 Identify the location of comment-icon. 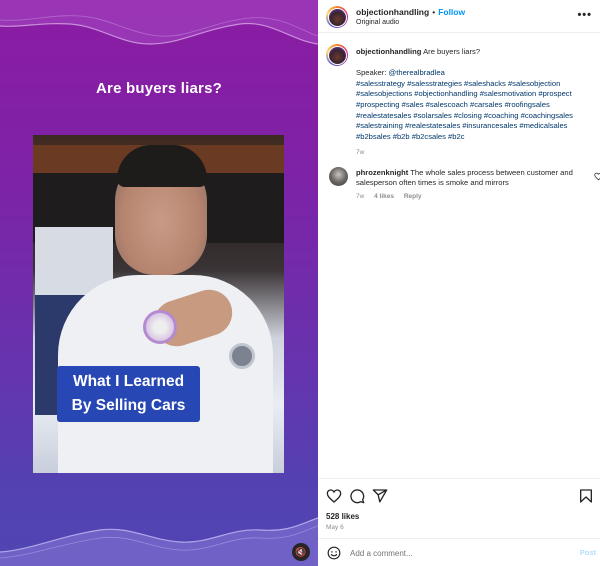
(357, 496).